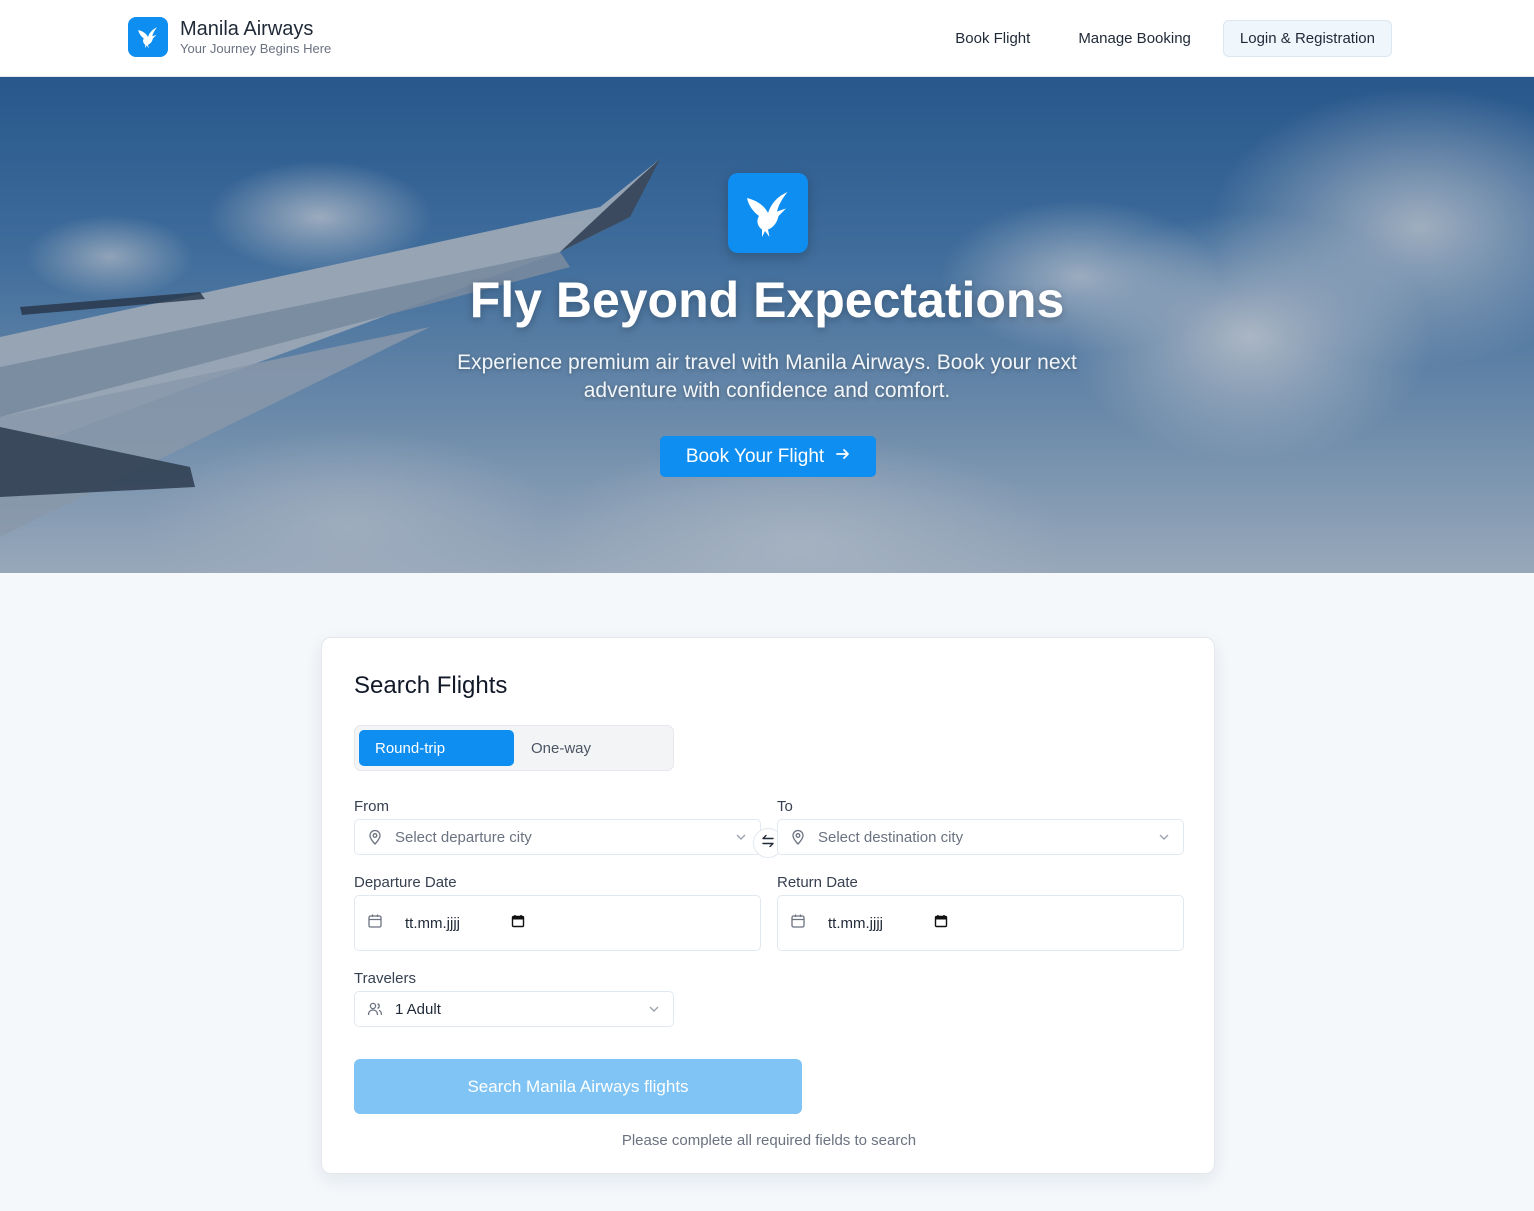 The width and height of the screenshot is (1534, 1211). What do you see at coordinates (980, 837) in the screenshot?
I see `to-city-select: Select destination city` at bounding box center [980, 837].